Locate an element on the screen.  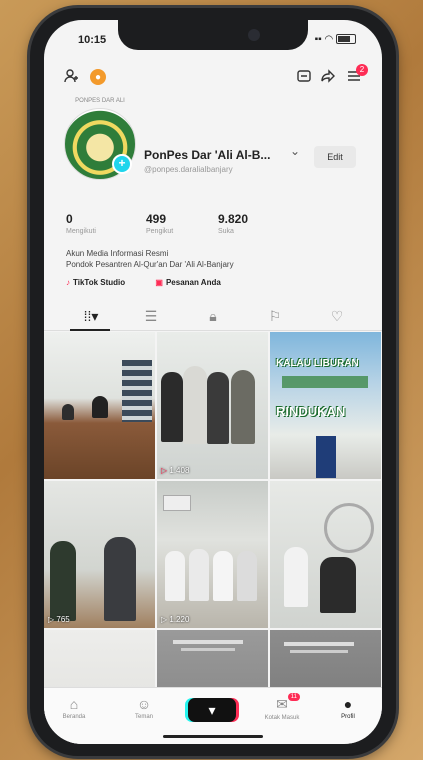
nav-friends: ☺ Teman is located at coordinates (144, 708).